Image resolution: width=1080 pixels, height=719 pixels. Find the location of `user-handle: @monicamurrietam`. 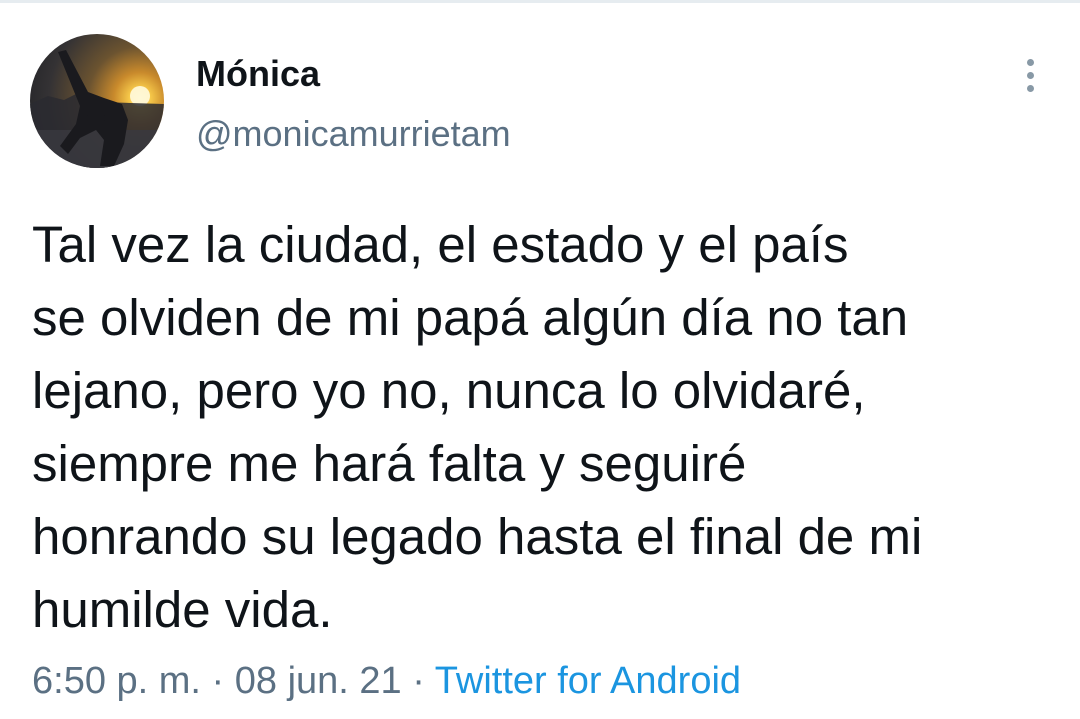

user-handle: @monicamurrietam is located at coordinates (353, 134).